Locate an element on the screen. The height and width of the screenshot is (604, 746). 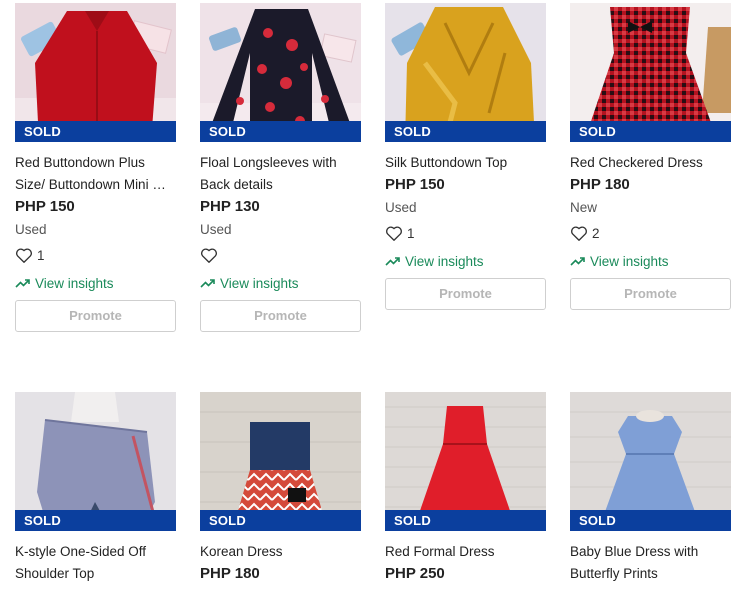
listing-card: SOLD Korean Dress PHP 180 is located at coordinates (280, 488).